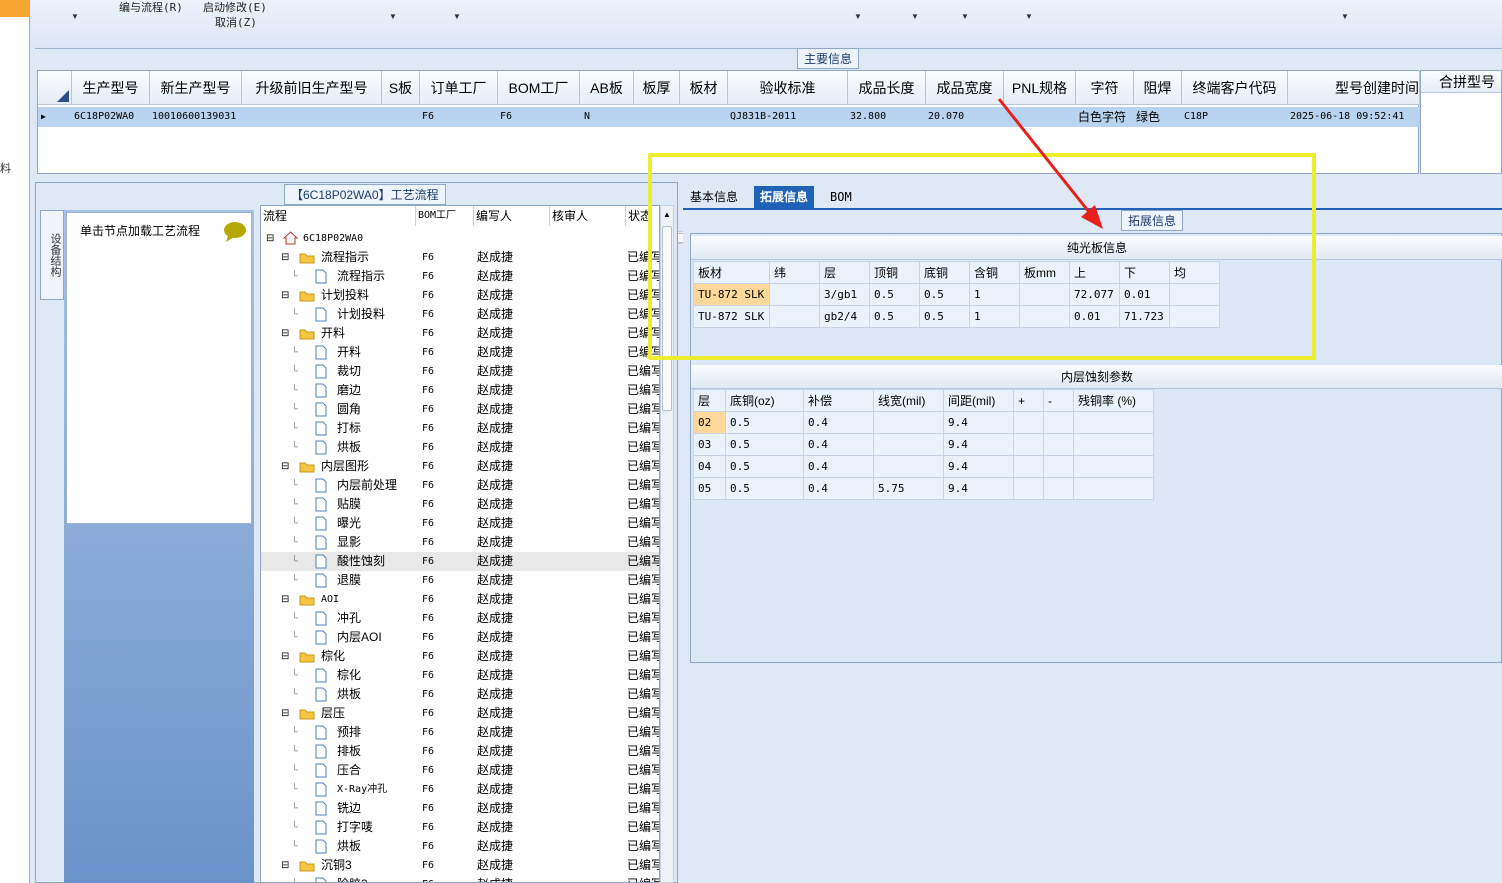  What do you see at coordinates (1461, 82) in the screenshot?
I see `merge-model-header: 合拼型号` at bounding box center [1461, 82].